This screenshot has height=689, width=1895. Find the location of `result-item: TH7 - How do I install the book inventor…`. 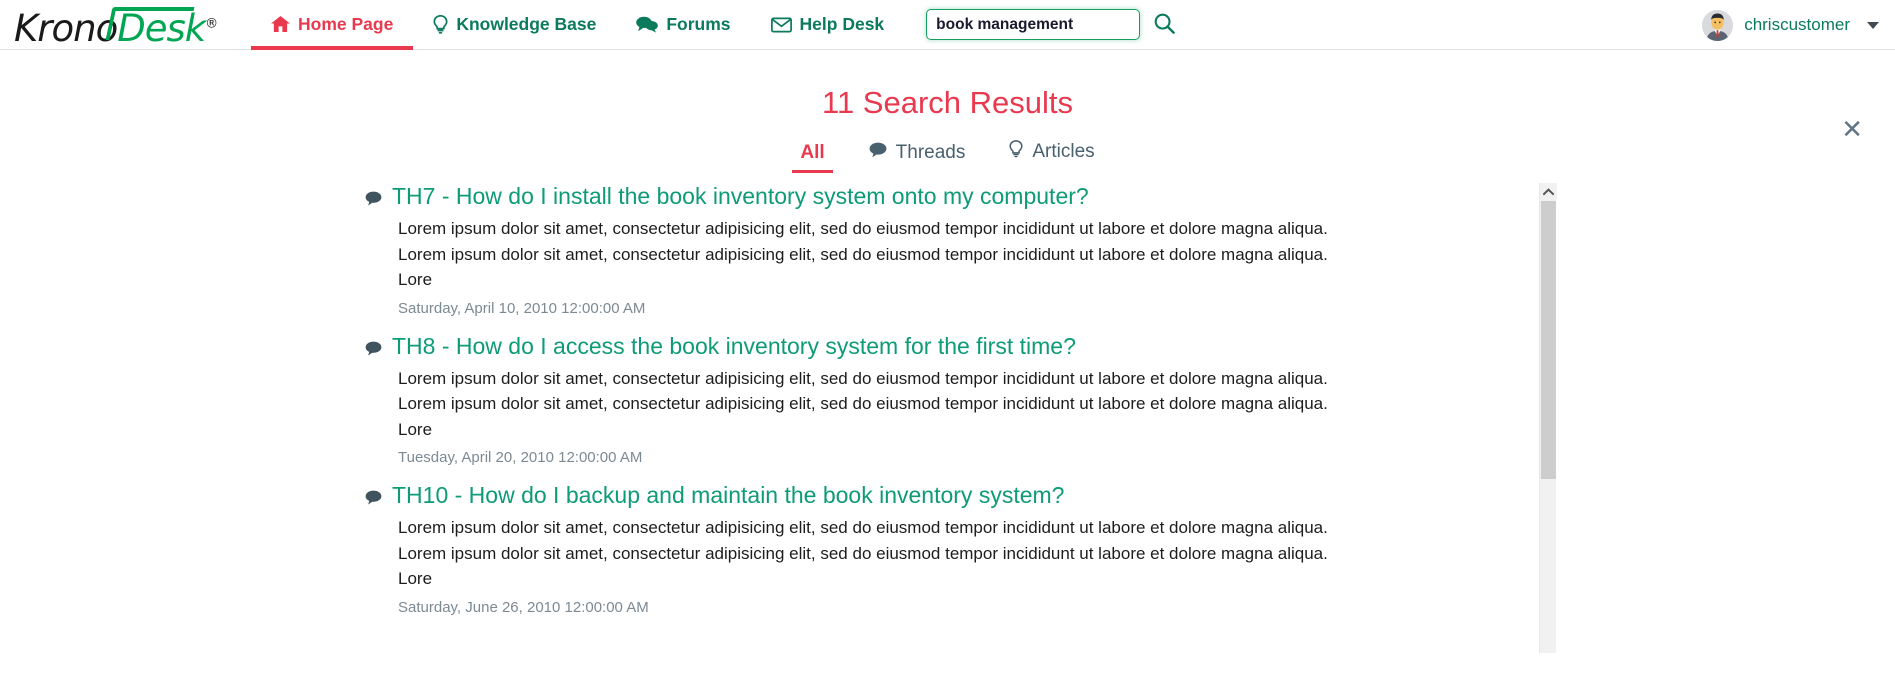

result-item: TH7 - How do I install the book inventor… is located at coordinates (930, 250).